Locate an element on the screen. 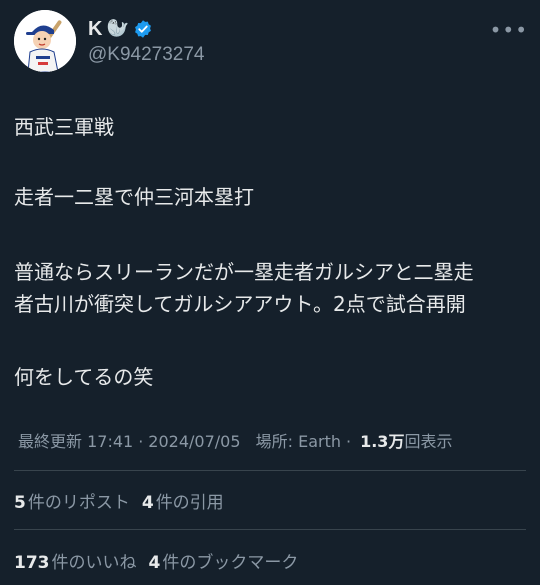 The image size is (540, 585). updated-time: 最終更新 17:41 is located at coordinates (75, 440).